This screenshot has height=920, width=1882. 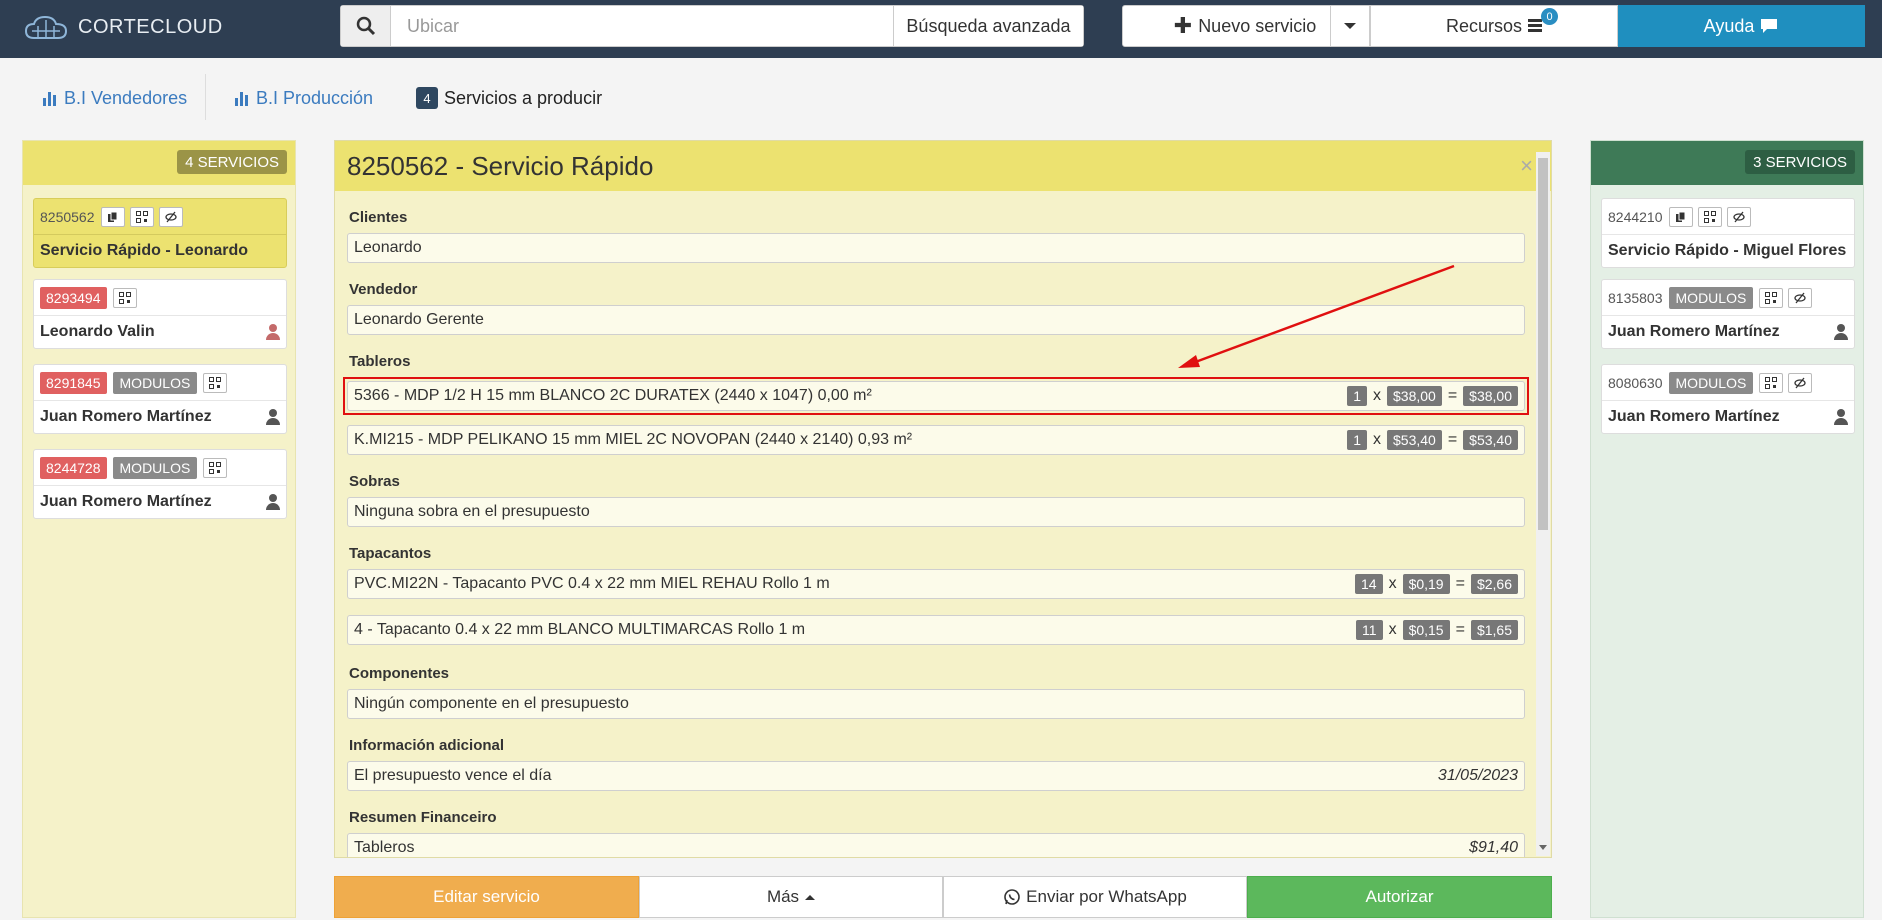 What do you see at coordinates (1368, 584) in the screenshot?
I see `edgeband-quantity: 14` at bounding box center [1368, 584].